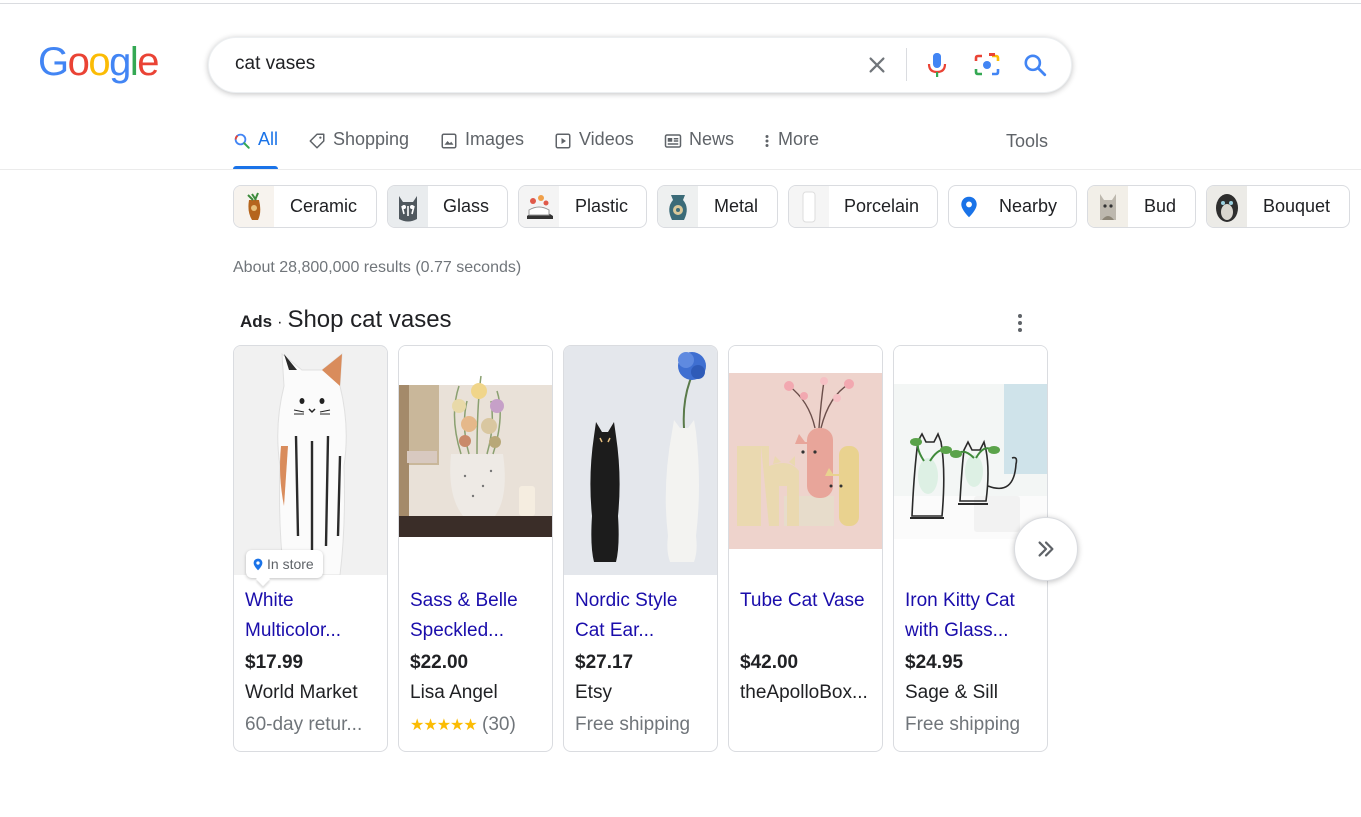  Describe the element at coordinates (274, 662) in the screenshot. I see `product-price: $17.99` at that location.